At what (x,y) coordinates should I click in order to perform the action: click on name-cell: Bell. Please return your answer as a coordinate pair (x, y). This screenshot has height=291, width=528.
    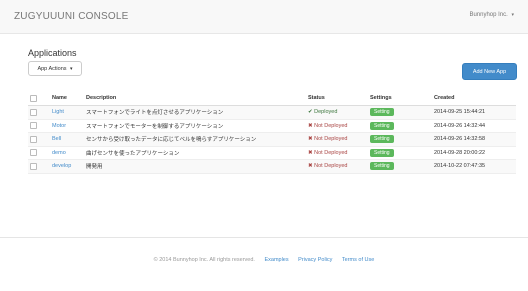
    Looking at the image, I should click on (67, 139).